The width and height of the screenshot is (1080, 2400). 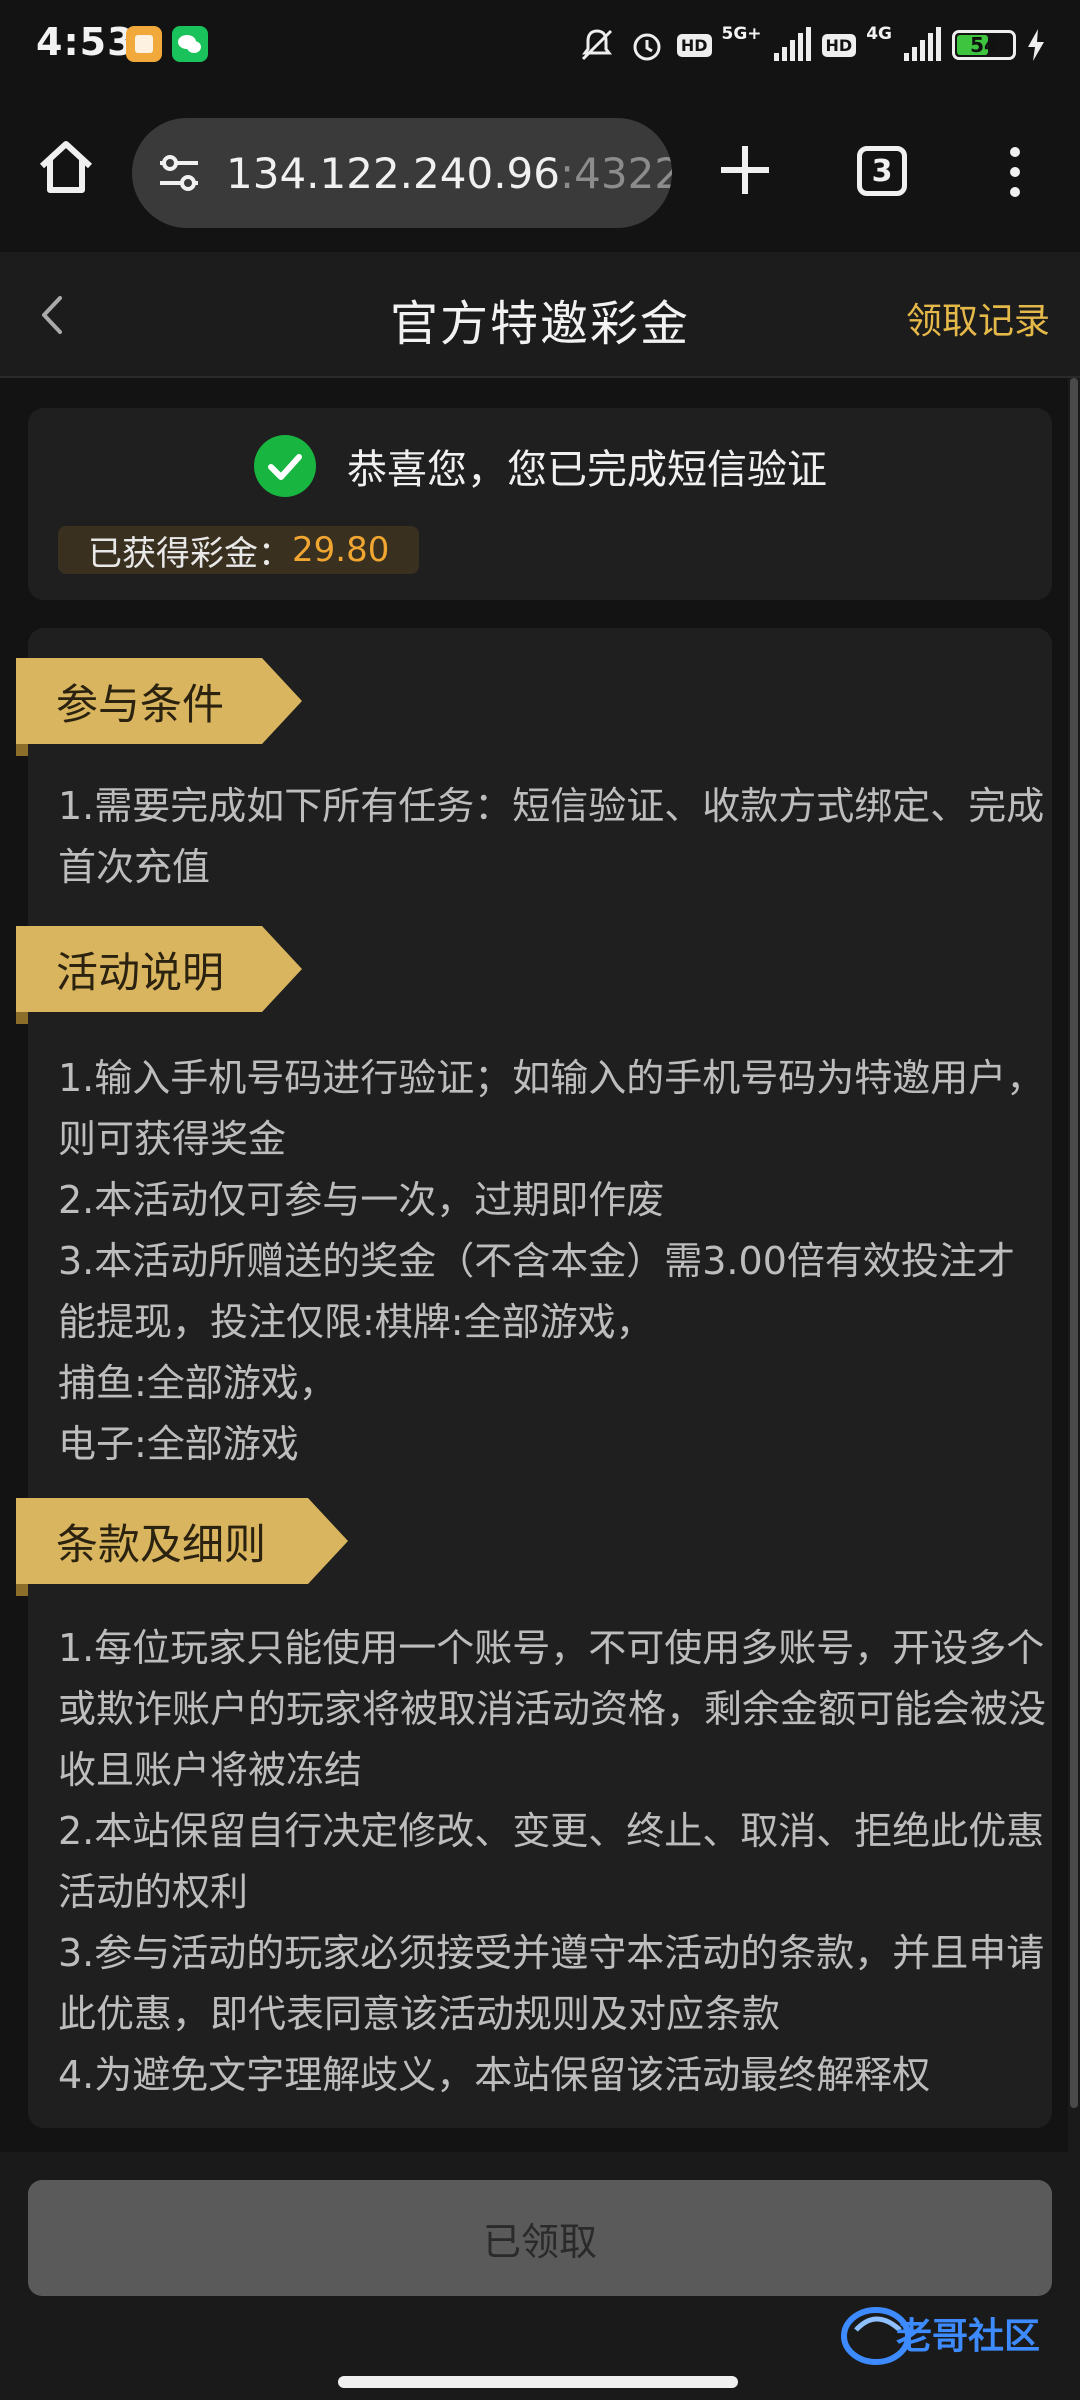 I want to click on url-host: 134.122.240.96, so click(x=393, y=173).